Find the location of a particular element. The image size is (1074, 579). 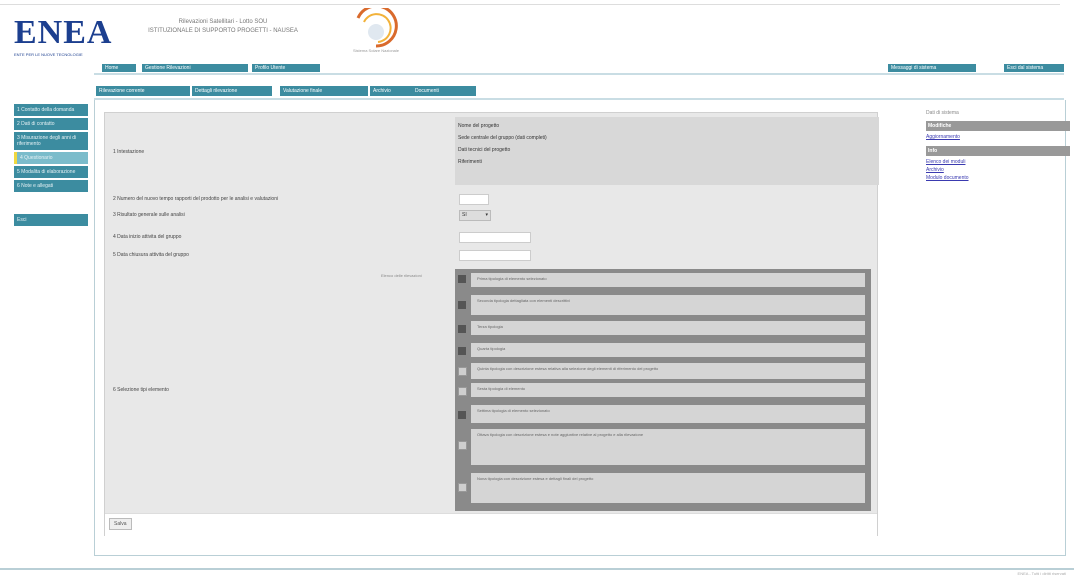

sun-arc-icon is located at coordinates (377, 26).